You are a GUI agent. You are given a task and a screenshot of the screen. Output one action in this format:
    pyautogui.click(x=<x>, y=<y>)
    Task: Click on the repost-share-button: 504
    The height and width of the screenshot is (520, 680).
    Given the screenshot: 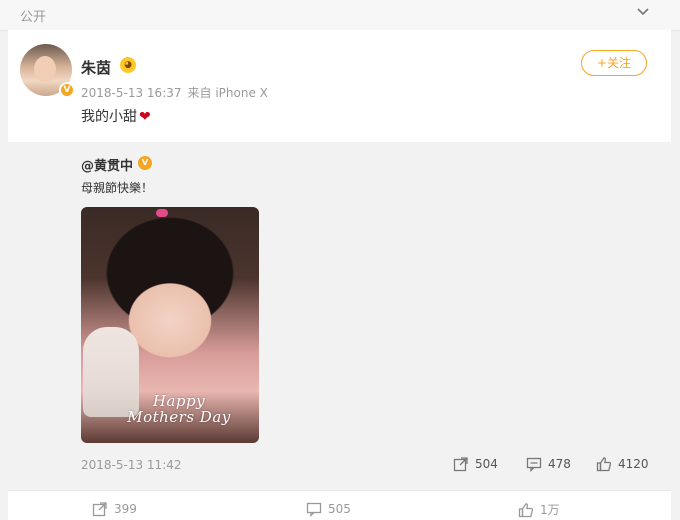 What is the action you would take?
    pyautogui.click(x=475, y=464)
    